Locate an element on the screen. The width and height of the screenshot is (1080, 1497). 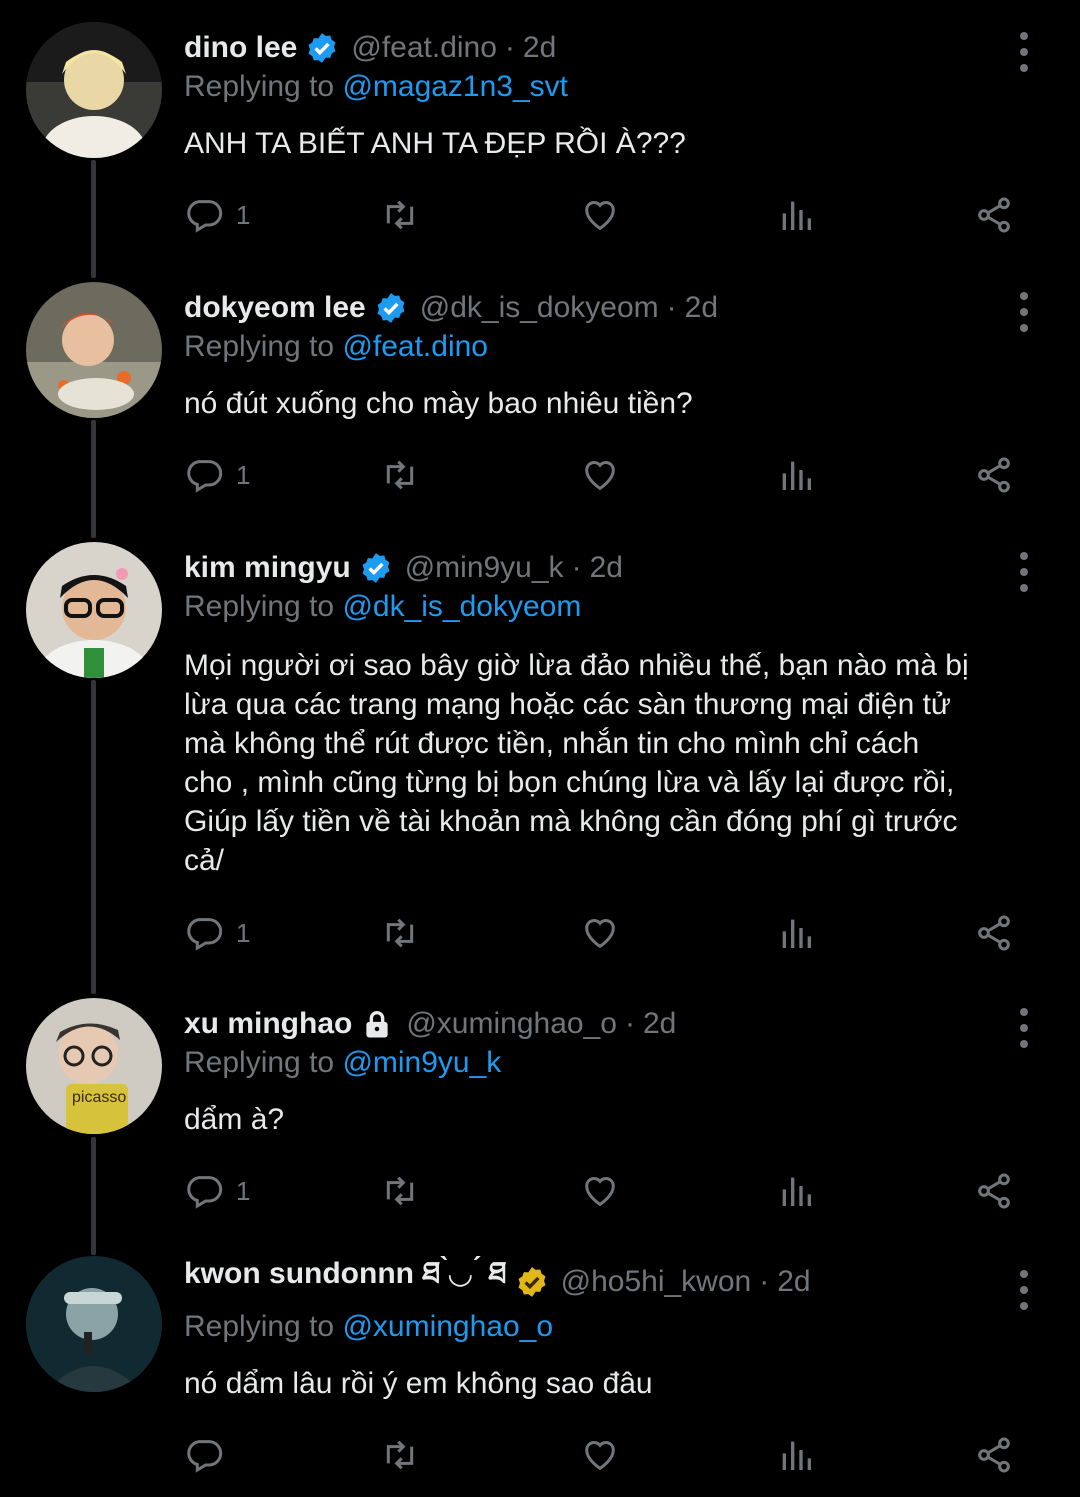
handle: @ho5hi_kwon is located at coordinates (656, 1282).